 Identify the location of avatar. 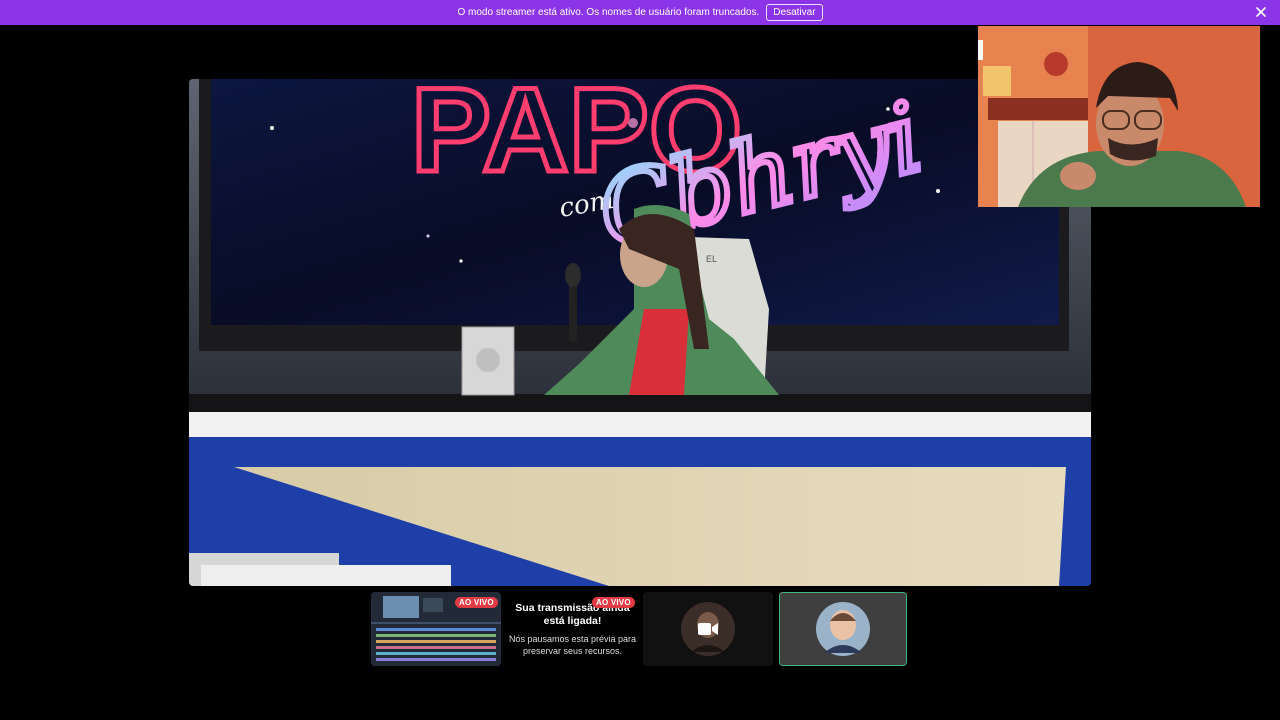
(843, 629).